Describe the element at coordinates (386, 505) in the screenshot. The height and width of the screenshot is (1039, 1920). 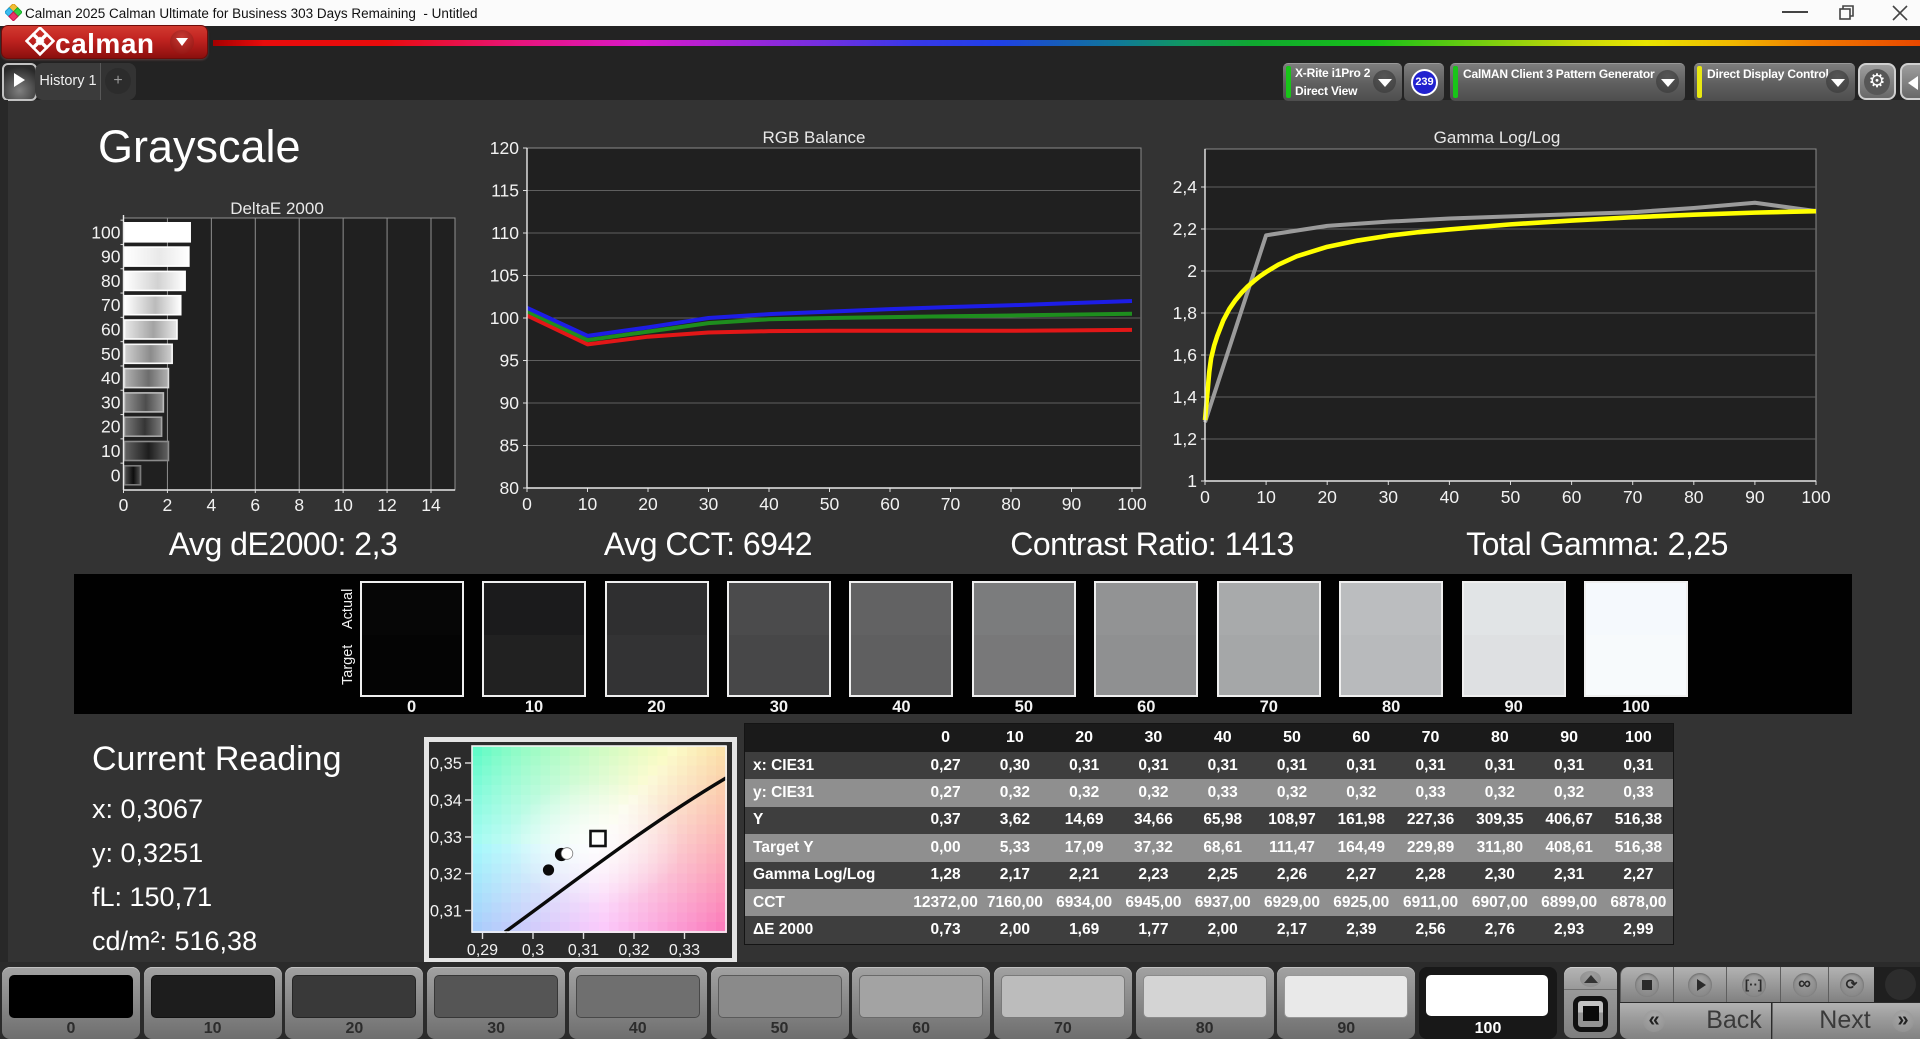
I see `svg-text: 12` at that location.